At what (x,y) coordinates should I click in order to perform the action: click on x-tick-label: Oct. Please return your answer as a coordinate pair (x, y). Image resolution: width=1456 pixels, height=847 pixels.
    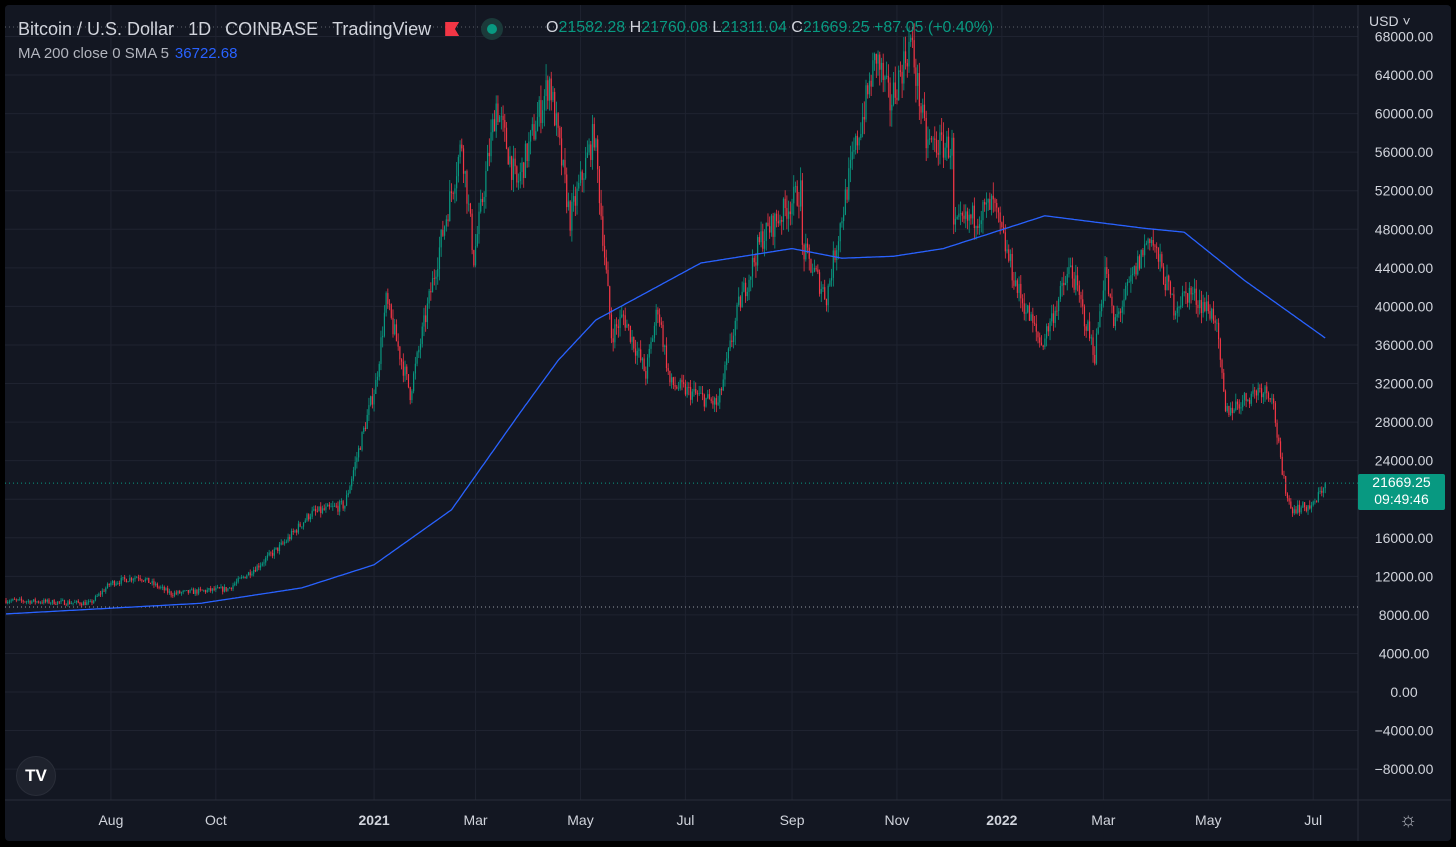
    Looking at the image, I should click on (216, 820).